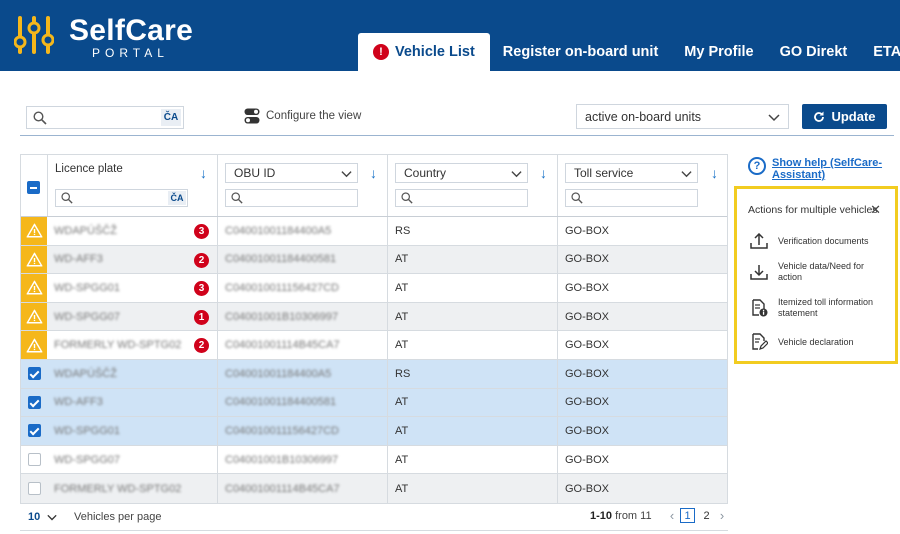 Image resolution: width=900 pixels, height=534 pixels. I want to click on chevron-down-icon, so click(346, 174).